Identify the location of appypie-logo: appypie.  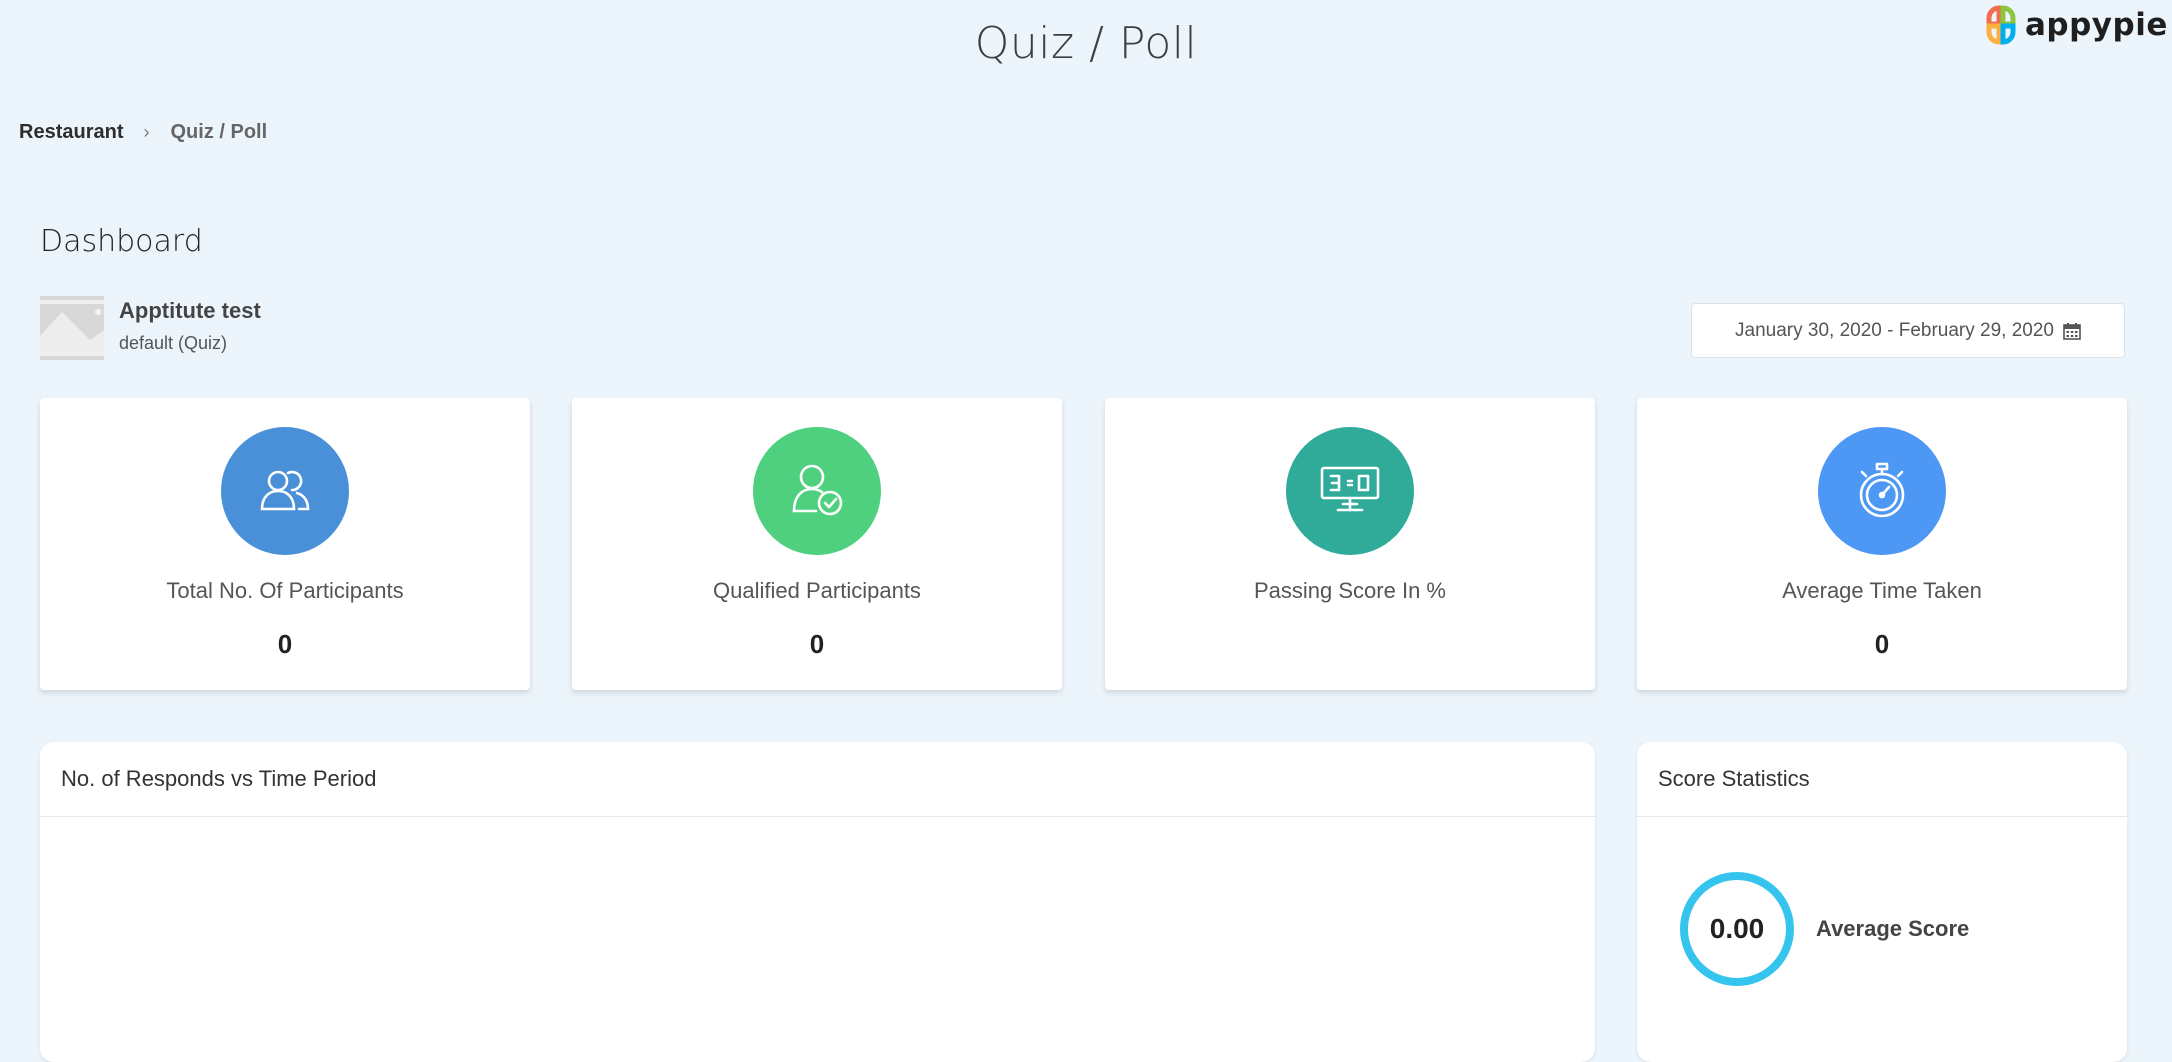
(2074, 25).